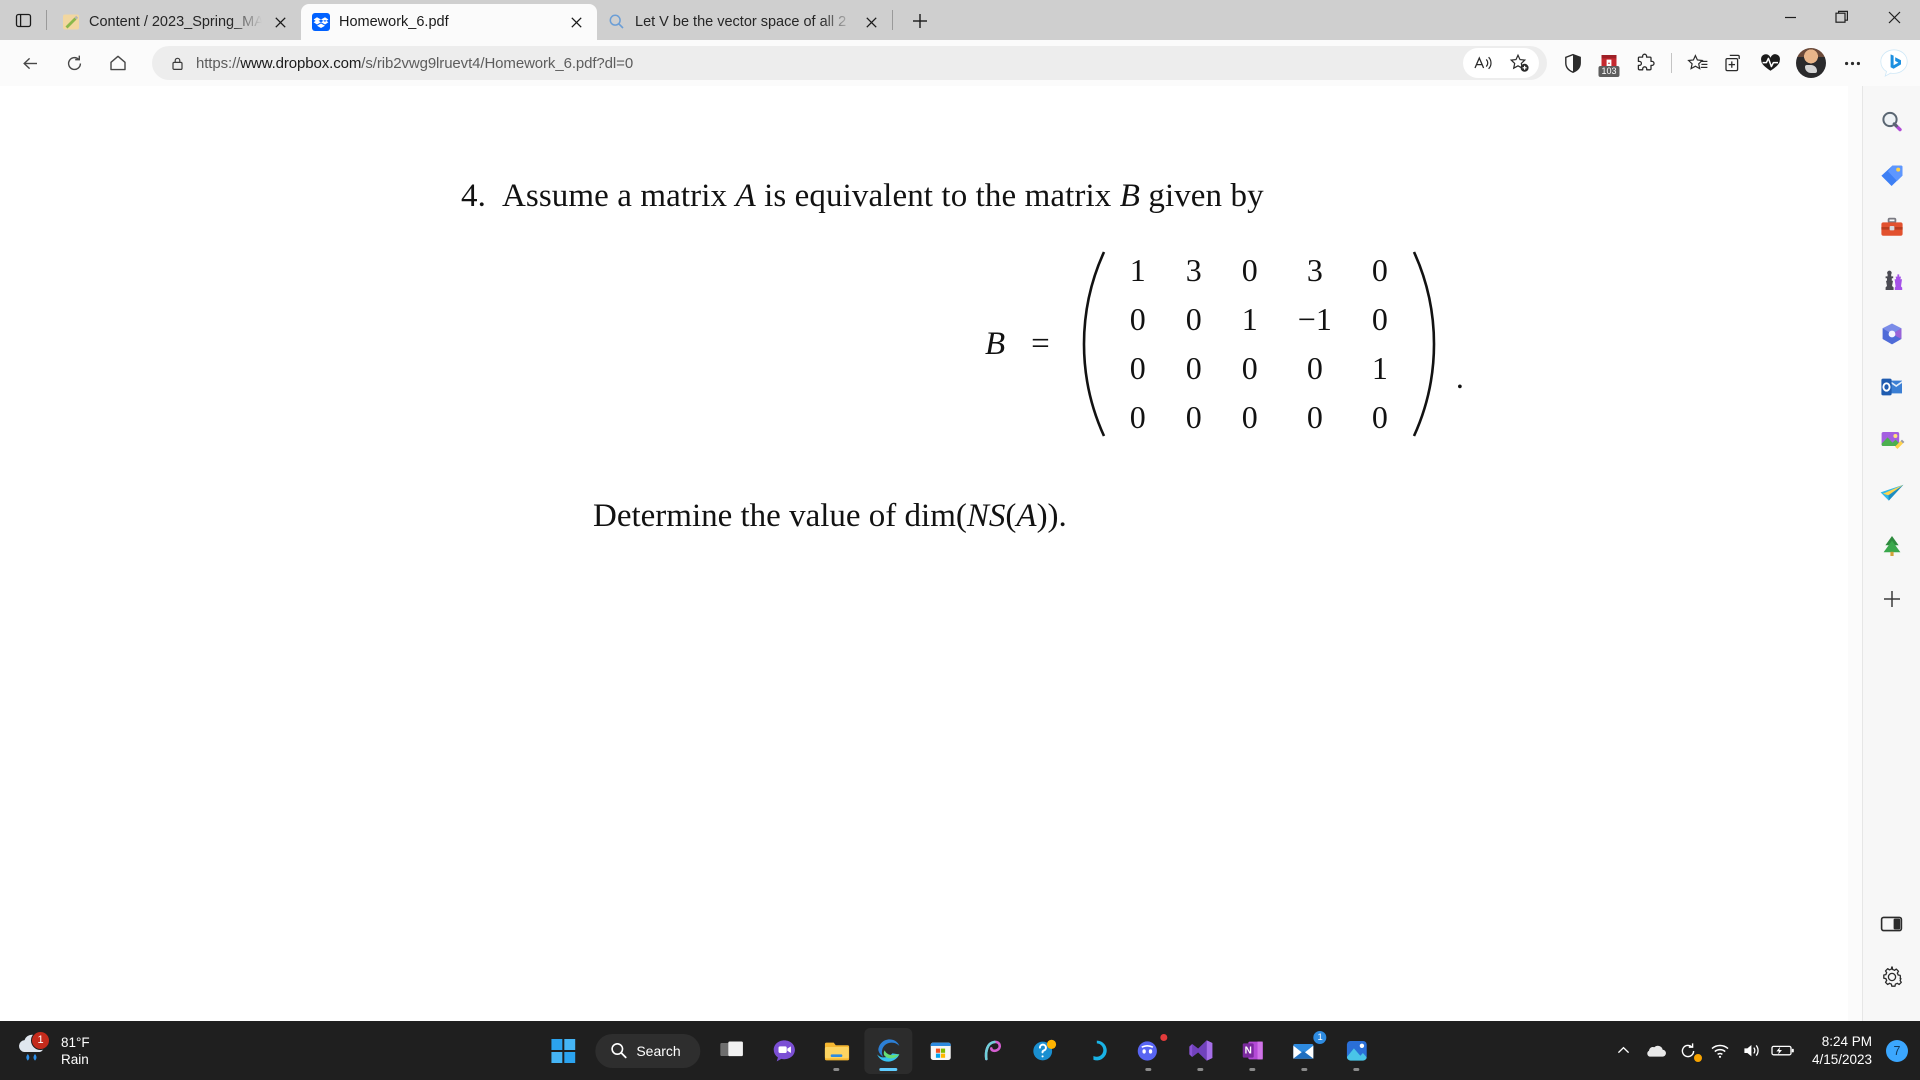 This screenshot has width=1920, height=1080. What do you see at coordinates (1097, 1051) in the screenshot?
I see `alexa-icon` at bounding box center [1097, 1051].